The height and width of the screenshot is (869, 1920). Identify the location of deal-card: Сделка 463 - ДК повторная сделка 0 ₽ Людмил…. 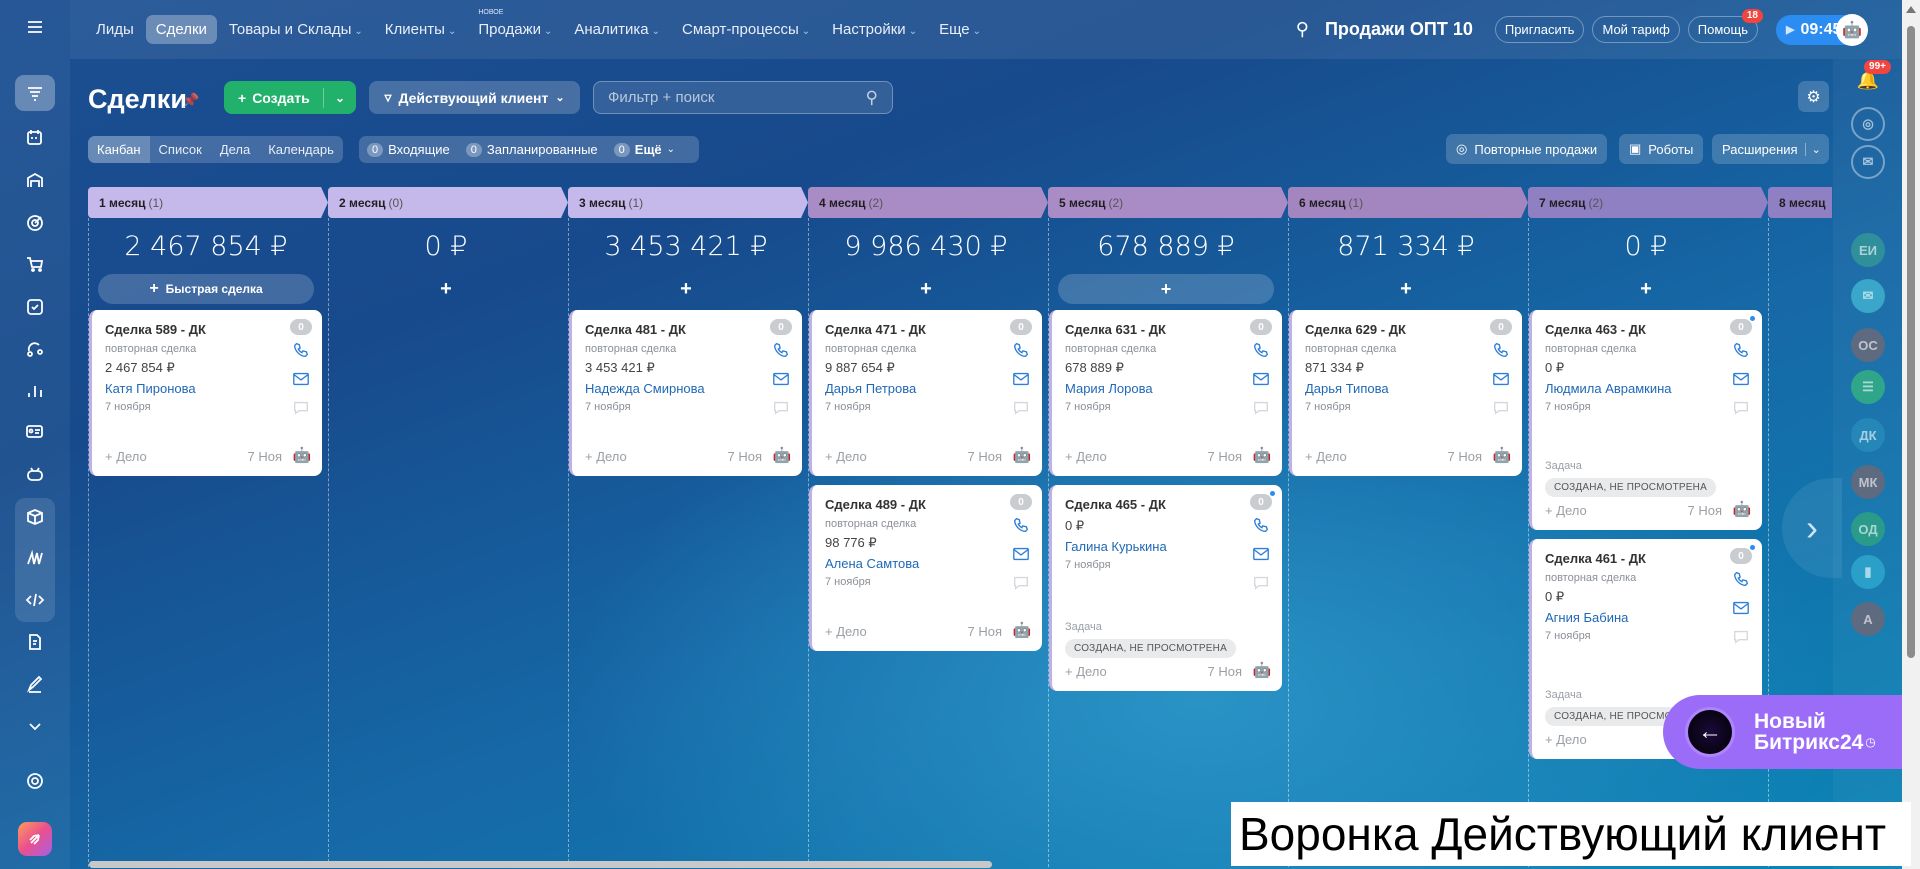
(1645, 420).